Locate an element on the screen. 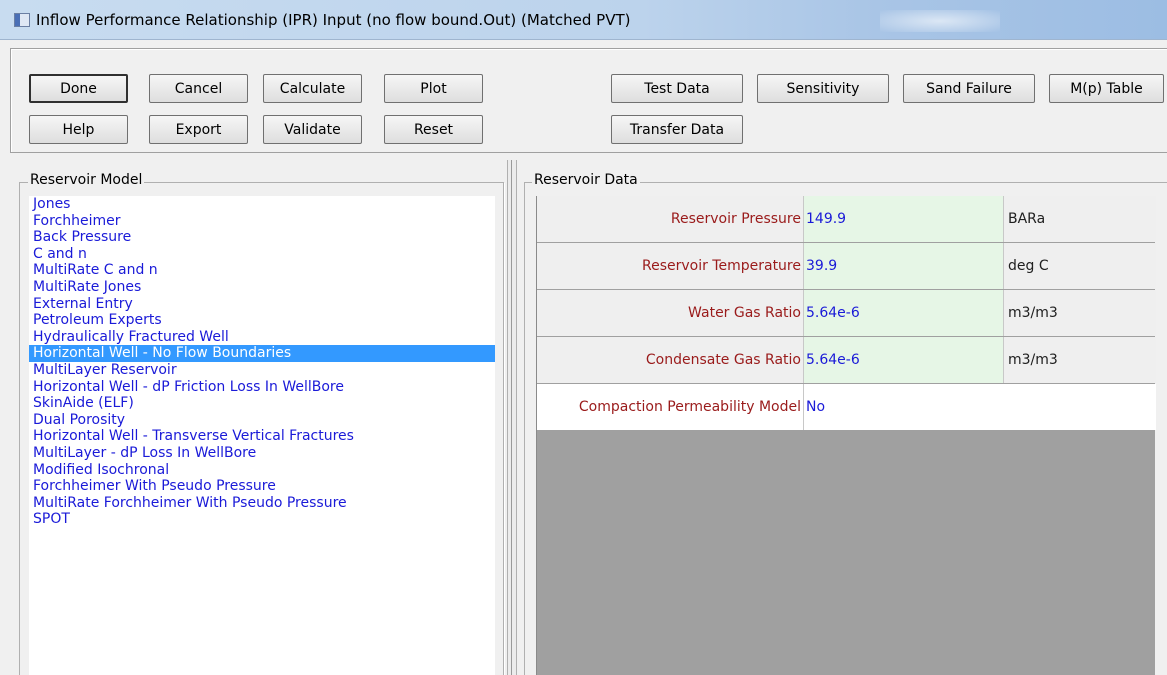 This screenshot has height=675, width=1167. done-button: Done is located at coordinates (78, 88).